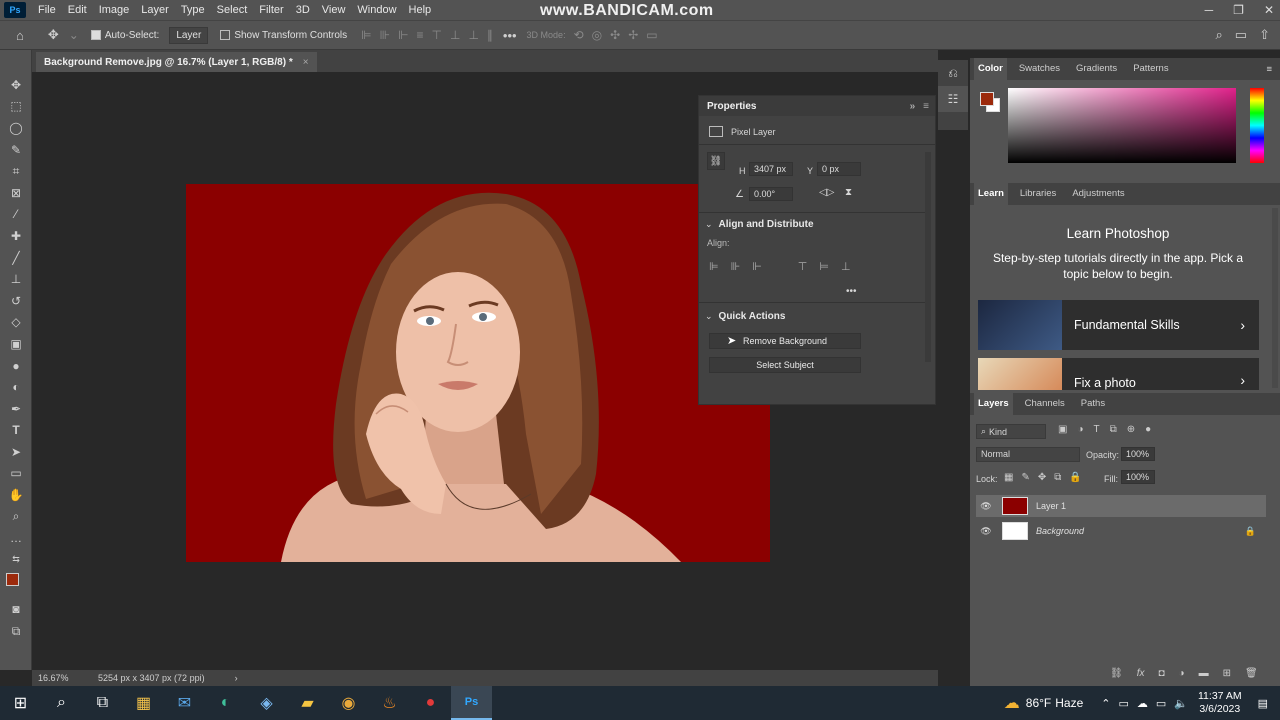 This screenshot has height=720, width=1280. Describe the element at coordinates (1025, 477) in the screenshot. I see `lock-pixels-icon: ✎` at that location.